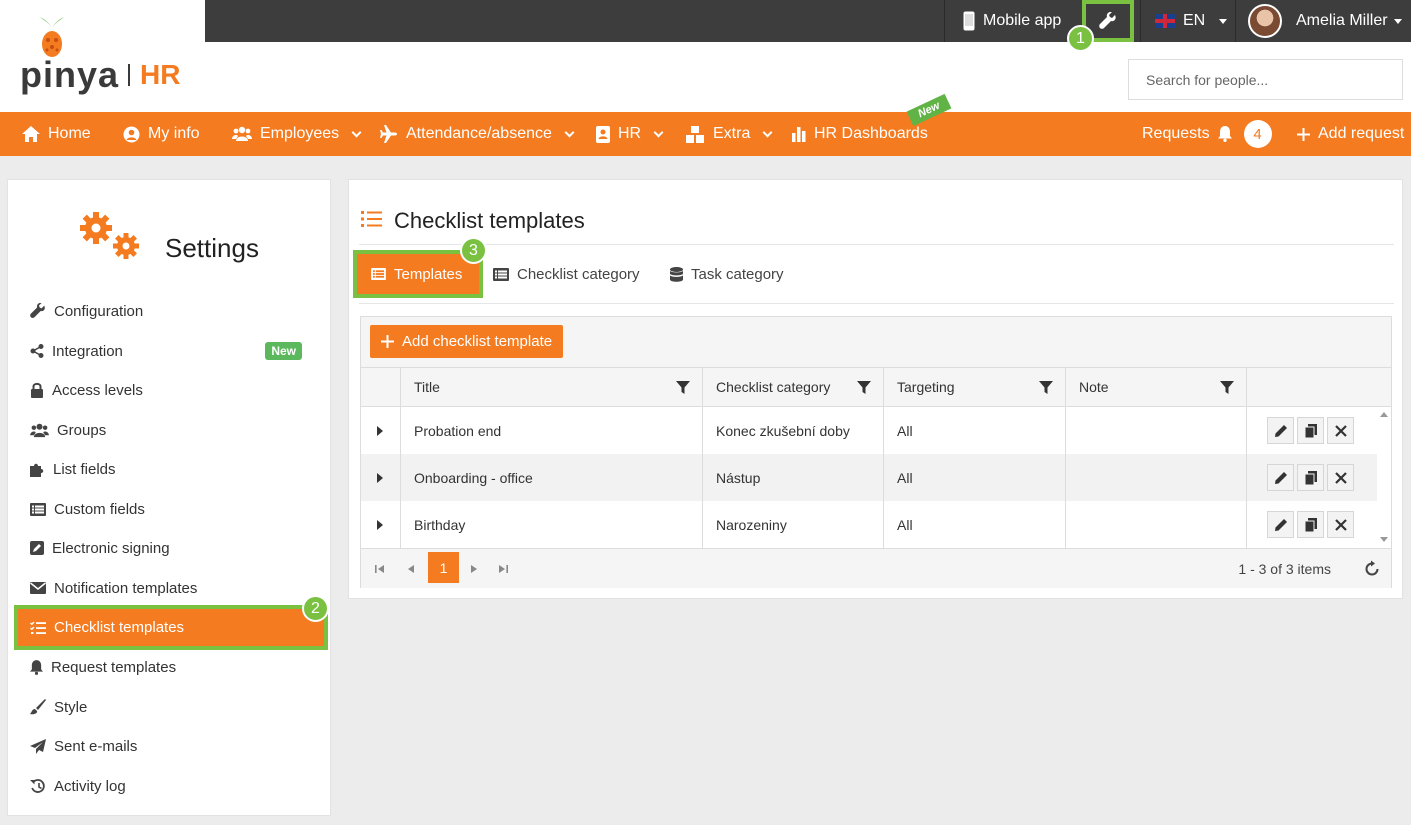  Describe the element at coordinates (176, 469) in the screenshot. I see `sidebar-item-list-fields: List fields` at that location.